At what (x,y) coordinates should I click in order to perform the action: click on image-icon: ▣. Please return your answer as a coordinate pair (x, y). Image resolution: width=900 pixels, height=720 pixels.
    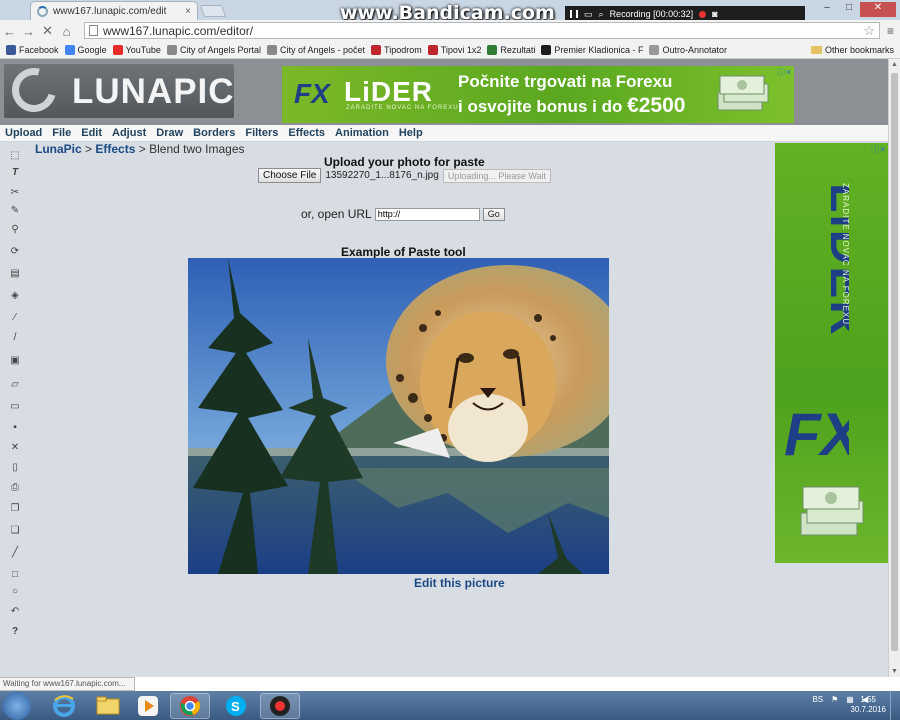
    Looking at the image, I should click on (15, 361).